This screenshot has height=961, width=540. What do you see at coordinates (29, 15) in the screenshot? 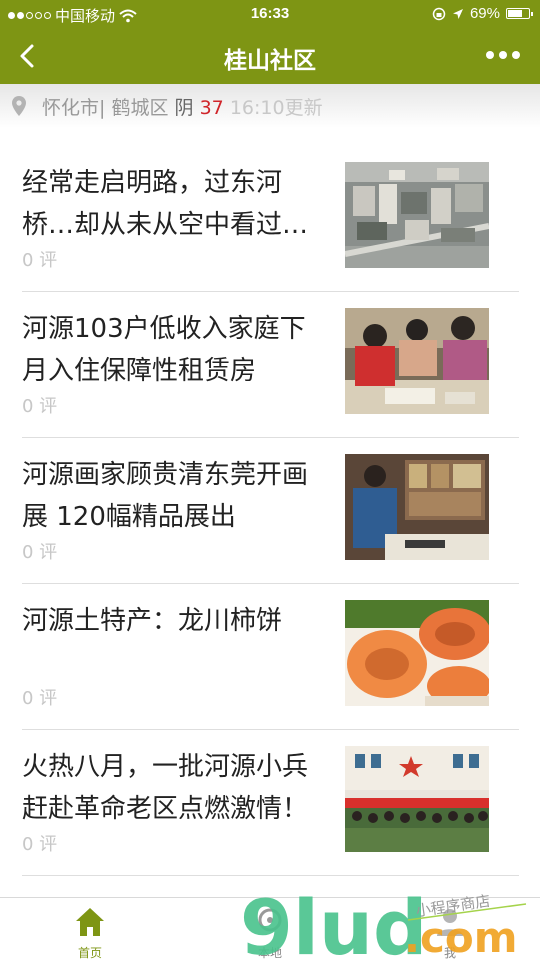
I see `signal-icon` at bounding box center [29, 15].